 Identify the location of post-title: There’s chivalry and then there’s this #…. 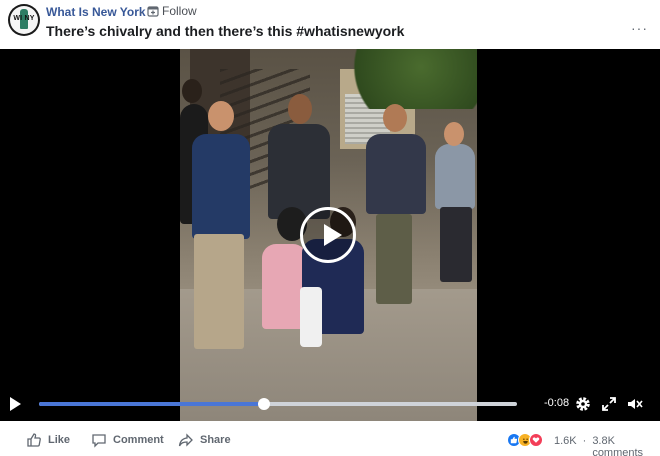
(225, 31).